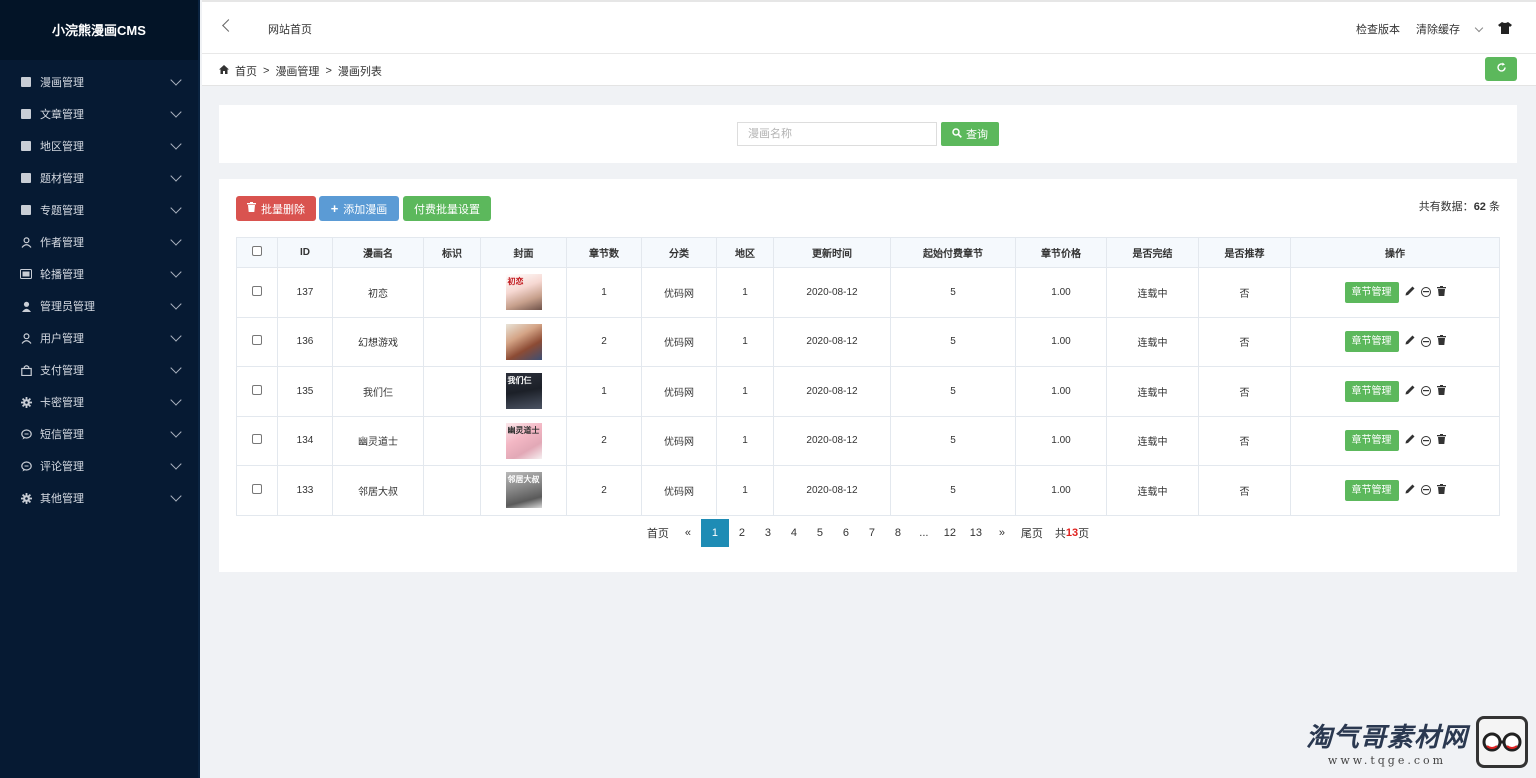  I want to click on cell-price: 1.00, so click(1061, 440).